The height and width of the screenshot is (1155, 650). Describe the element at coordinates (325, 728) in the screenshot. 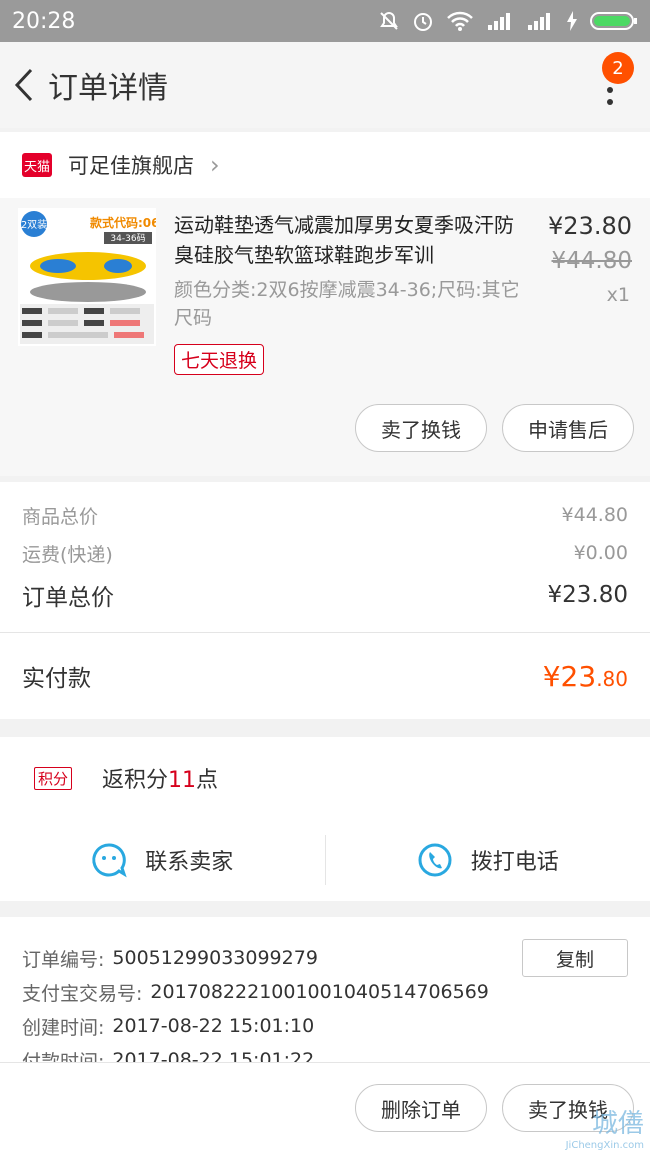

I see `section-gap` at that location.